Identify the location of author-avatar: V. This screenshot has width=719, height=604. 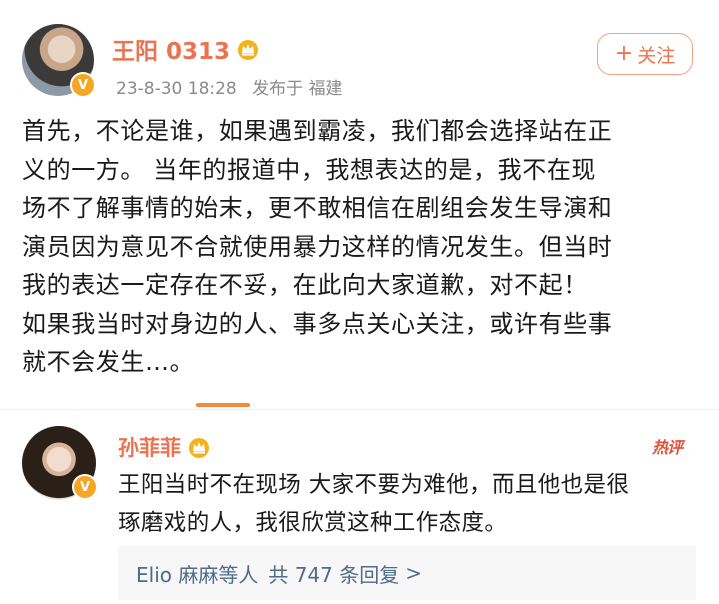
(59, 61).